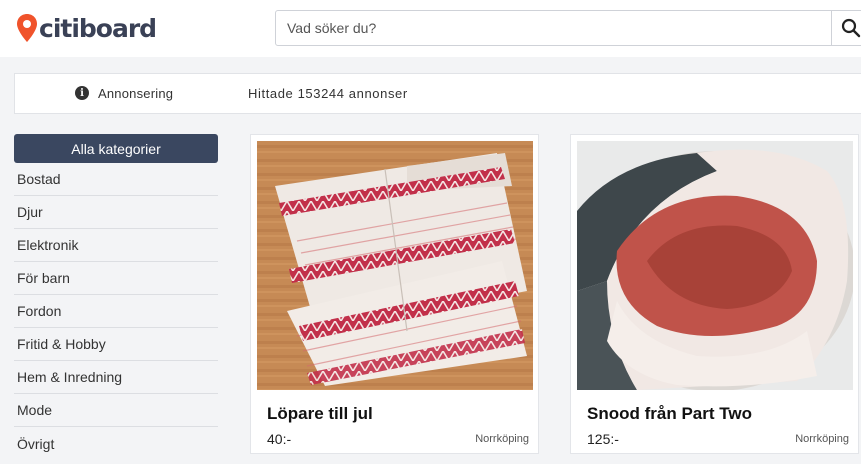 The image size is (861, 464). I want to click on category-item-for-barn: För barn, so click(116, 278).